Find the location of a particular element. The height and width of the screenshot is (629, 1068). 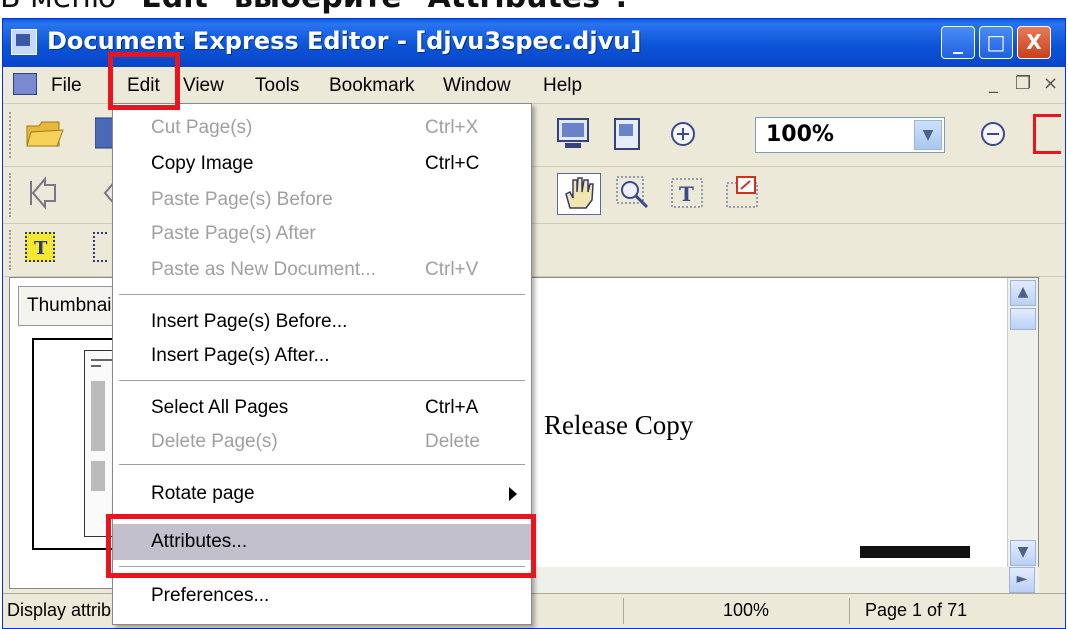

status-separator is located at coordinates (623, 611).